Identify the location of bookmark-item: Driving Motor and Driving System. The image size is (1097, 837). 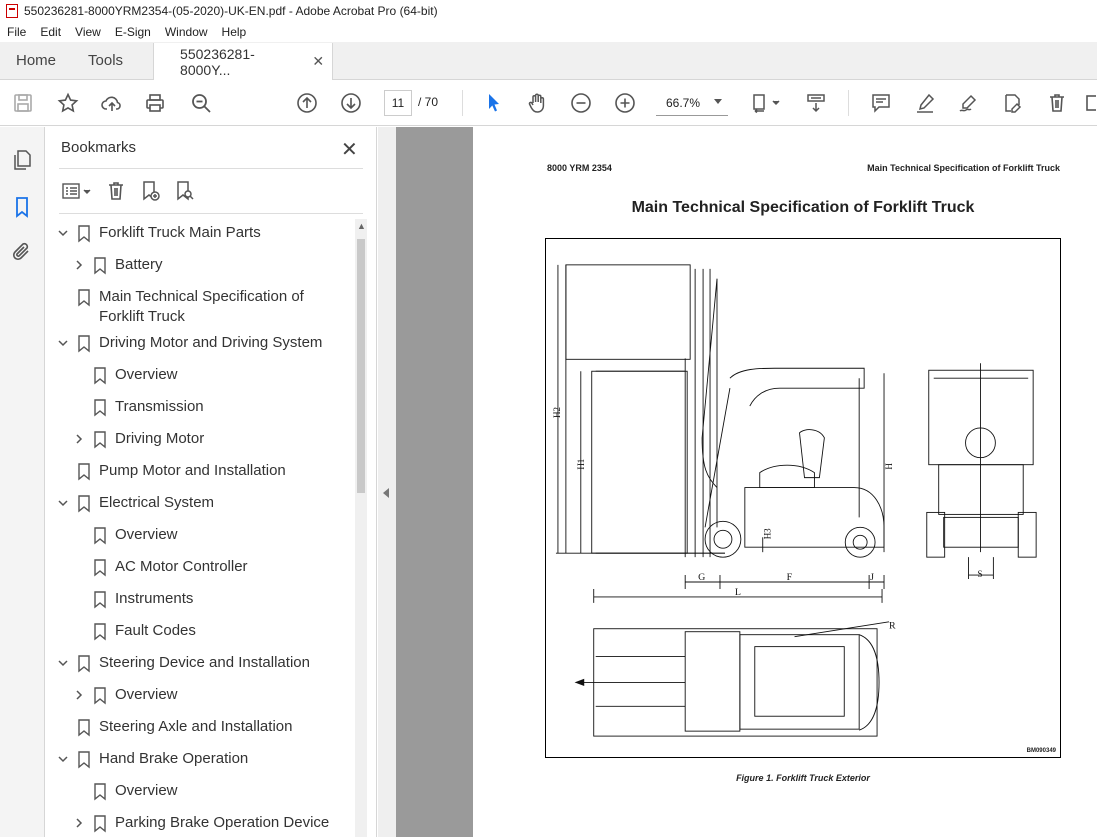
(200, 343).